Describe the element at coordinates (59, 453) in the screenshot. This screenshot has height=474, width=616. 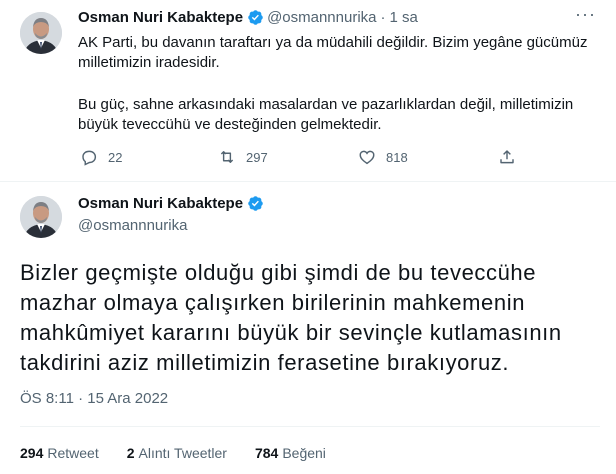
I see `retweets-stat: 294 Retweet` at that location.